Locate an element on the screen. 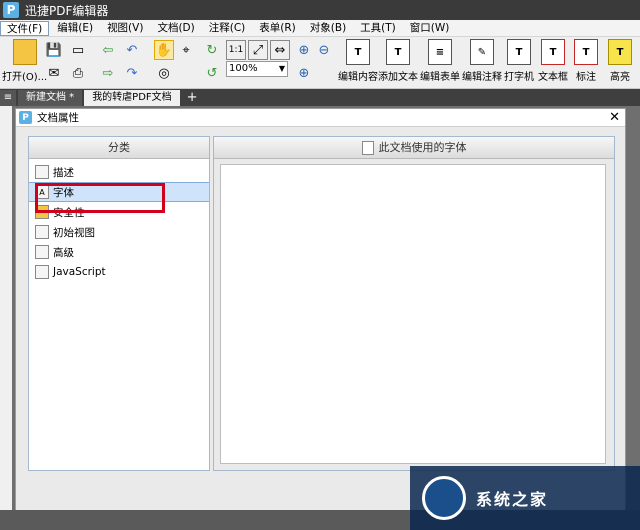 This screenshot has height=530, width=640. folder-icon is located at coordinates (24, 52).